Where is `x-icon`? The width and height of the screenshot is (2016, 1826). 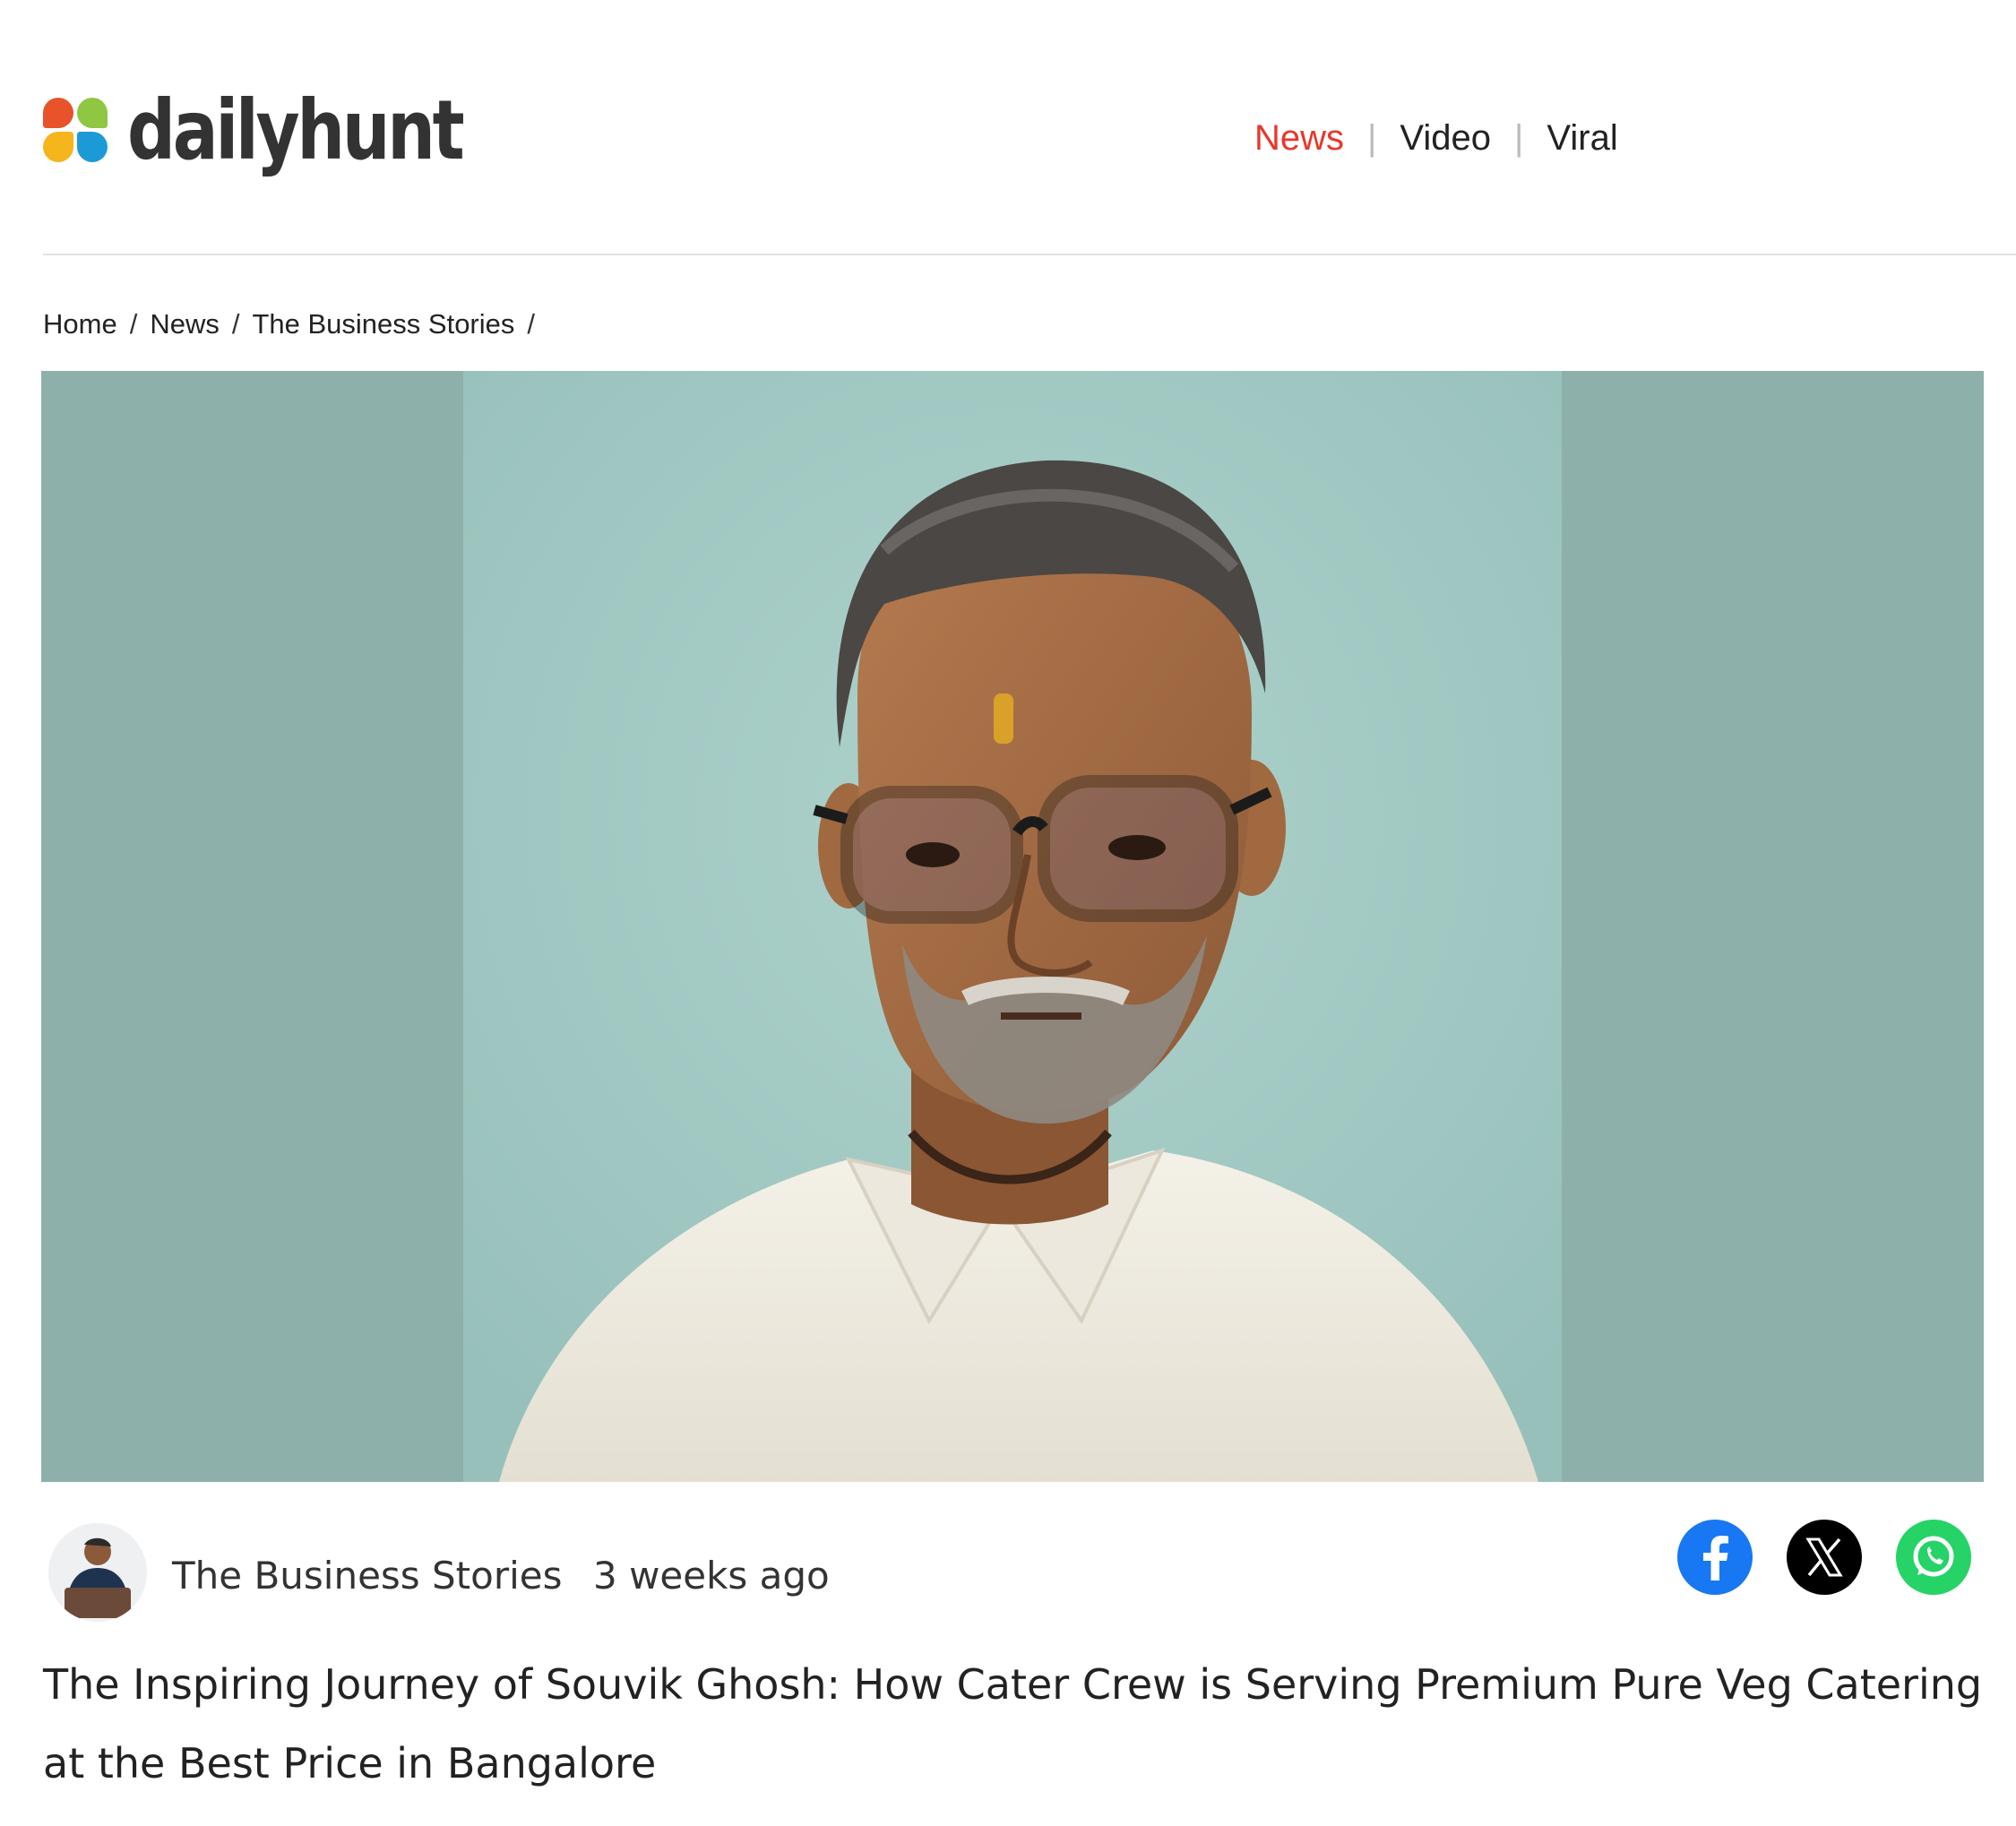
x-icon is located at coordinates (1824, 1557).